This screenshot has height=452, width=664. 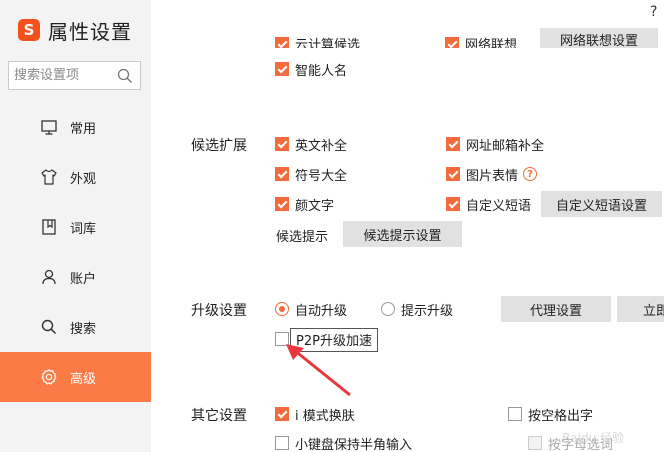 What do you see at coordinates (219, 146) in the screenshot?
I see `section-title-candidate: 候选扩展` at bounding box center [219, 146].